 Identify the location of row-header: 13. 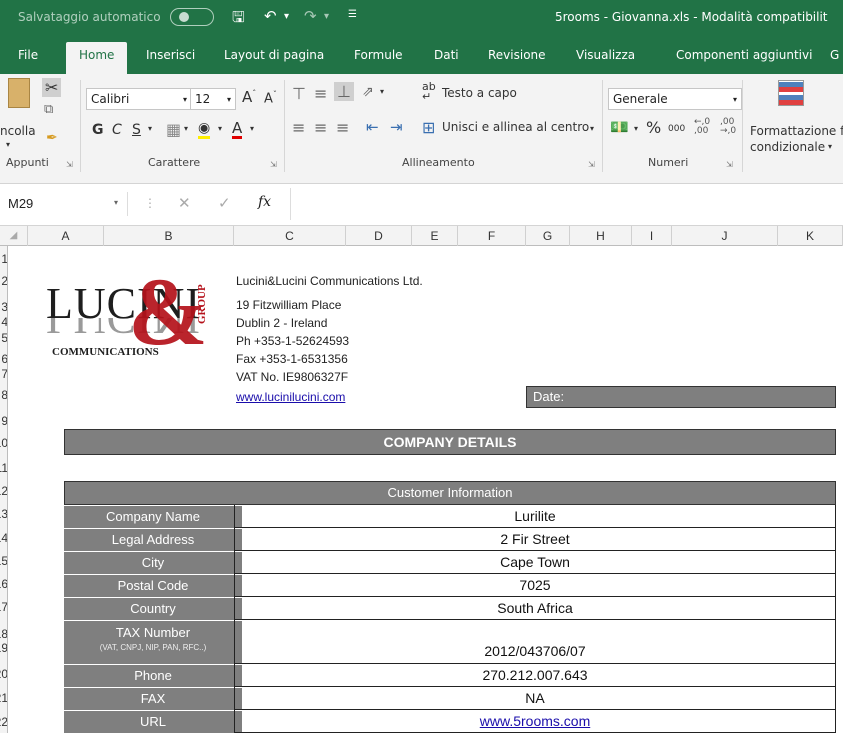
(3, 514).